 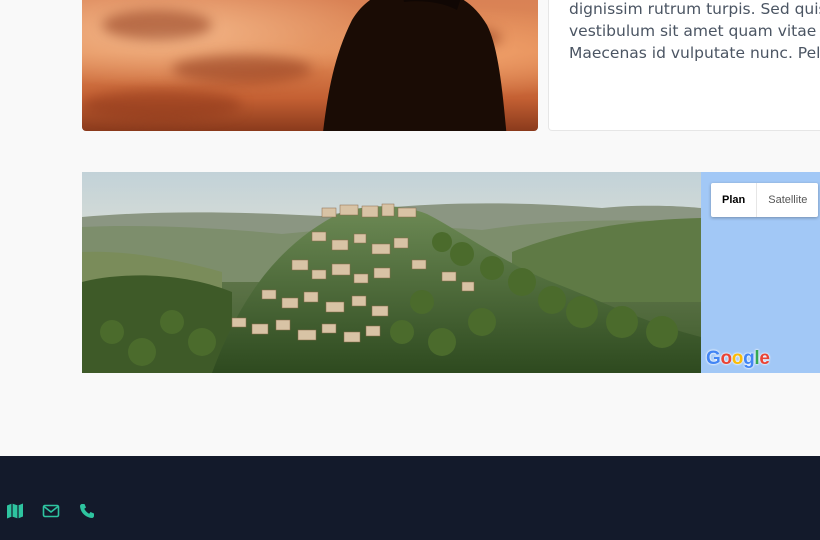 What do you see at coordinates (415, 65) in the screenshot?
I see `person-silhouette` at bounding box center [415, 65].